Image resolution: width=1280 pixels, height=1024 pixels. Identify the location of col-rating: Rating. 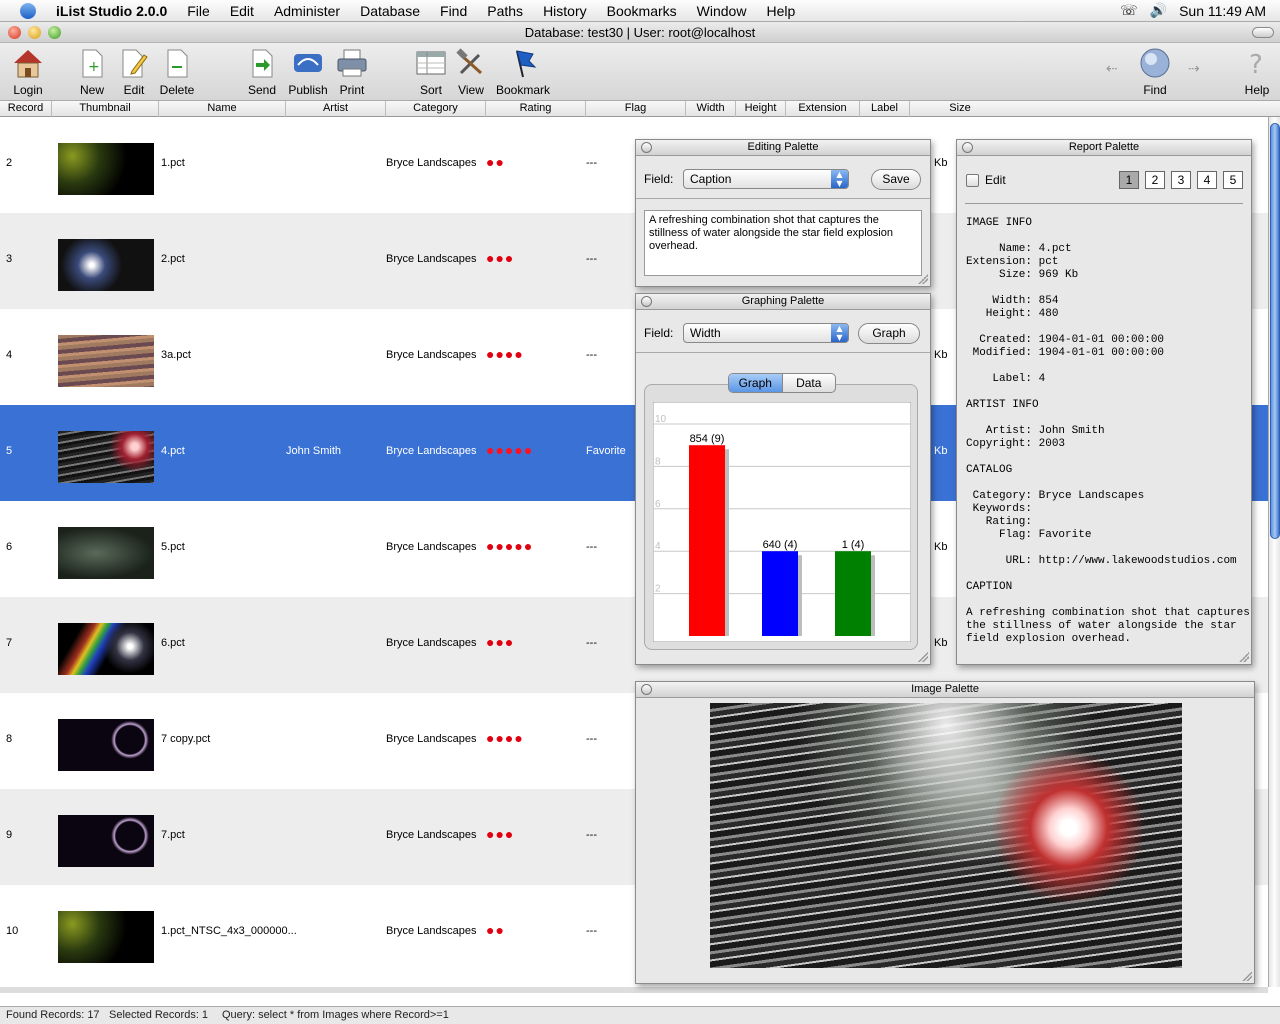
(536, 109).